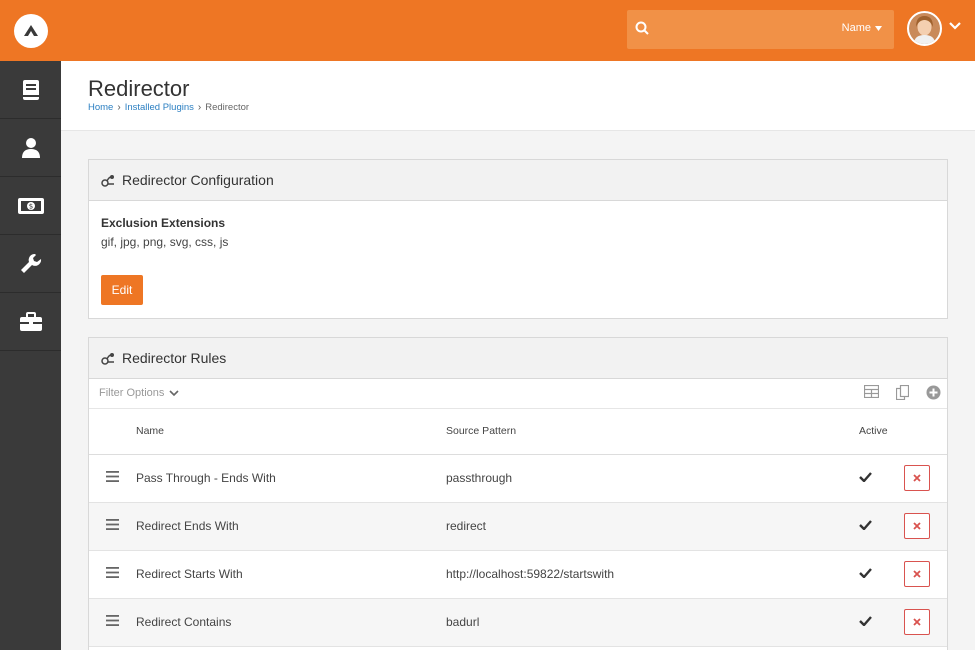 This screenshot has height=650, width=975. Describe the element at coordinates (652, 574) in the screenshot. I see `rule-source: http://localhost:59822/startswith` at that location.